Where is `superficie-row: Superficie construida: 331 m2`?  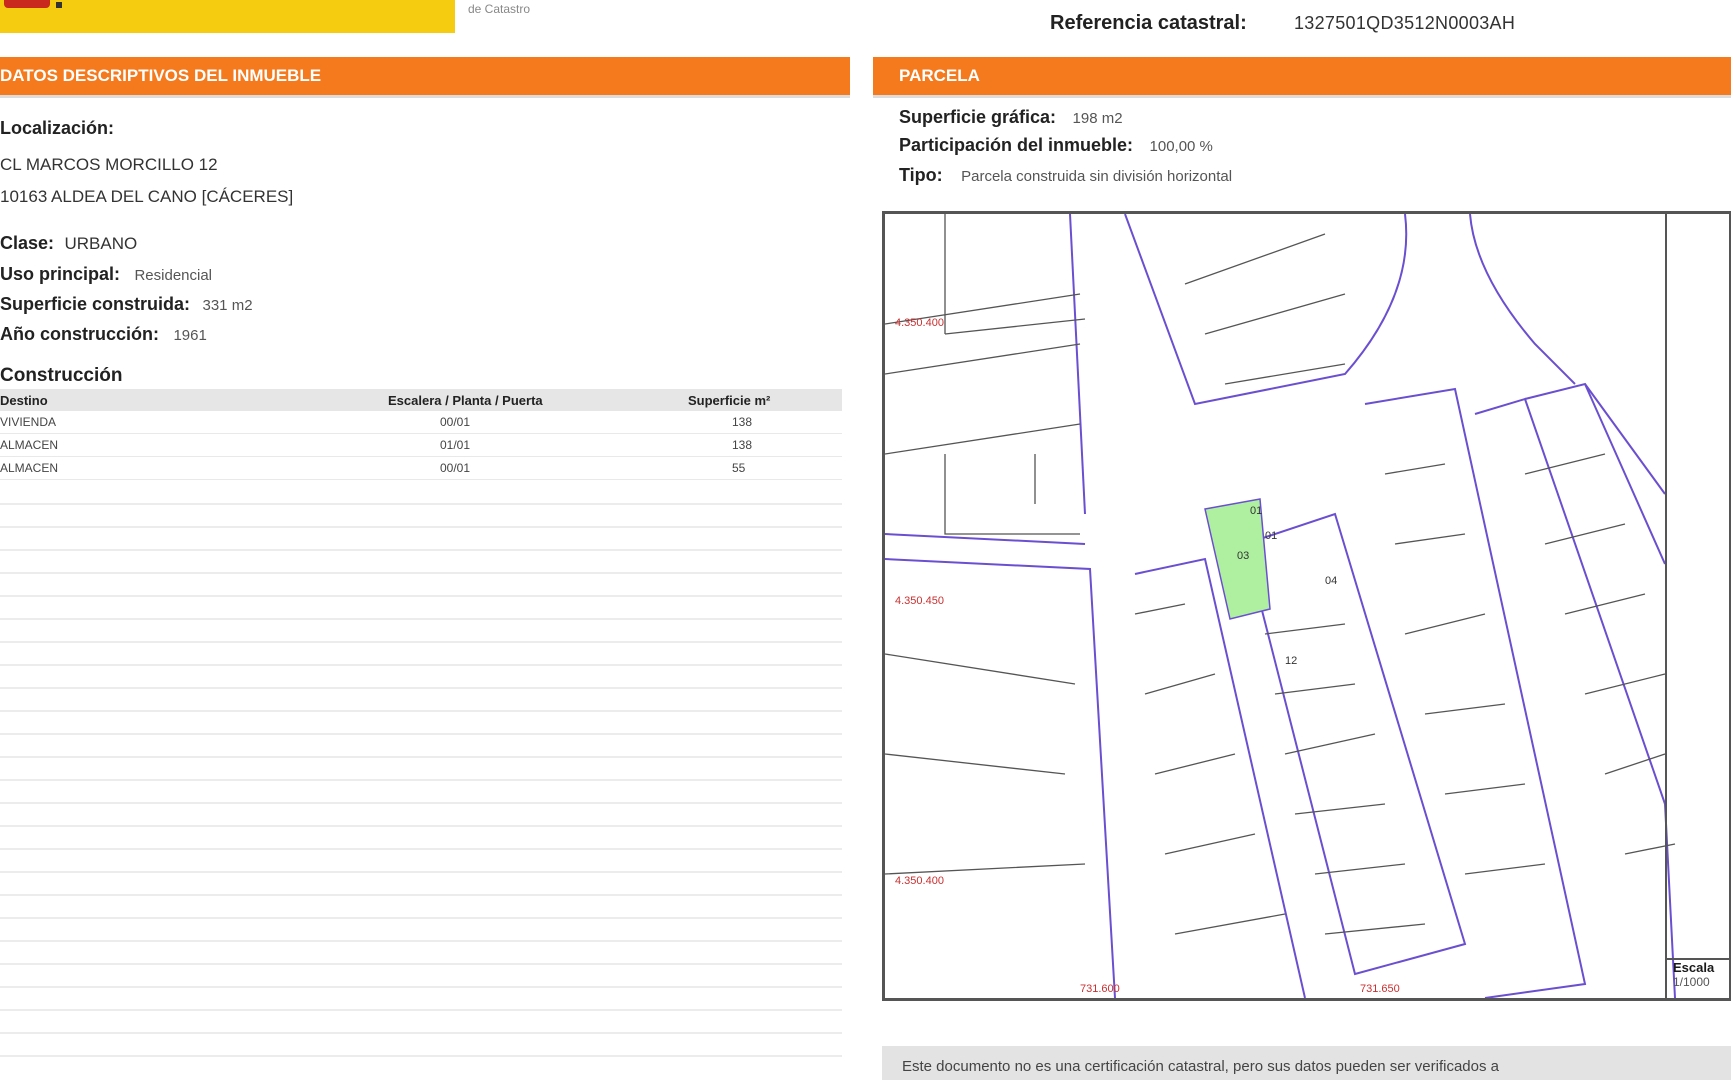
superficie-row: Superficie construida: 331 m2 is located at coordinates (126, 304).